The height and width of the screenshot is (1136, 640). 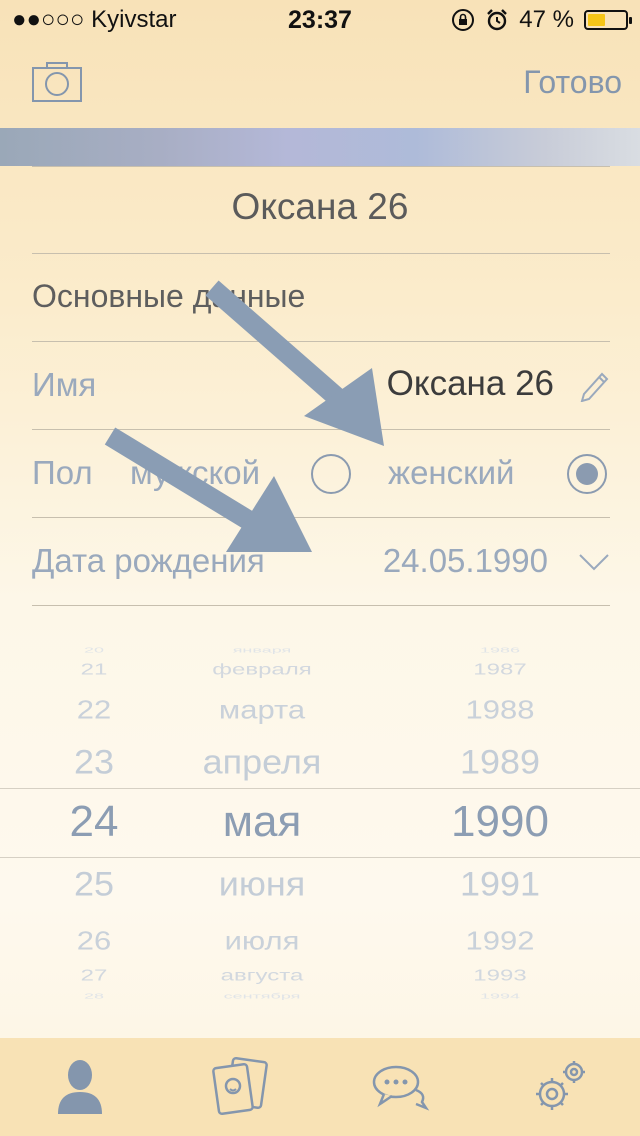 What do you see at coordinates (262, 883) in the screenshot?
I see `picker-month-option: июня` at bounding box center [262, 883].